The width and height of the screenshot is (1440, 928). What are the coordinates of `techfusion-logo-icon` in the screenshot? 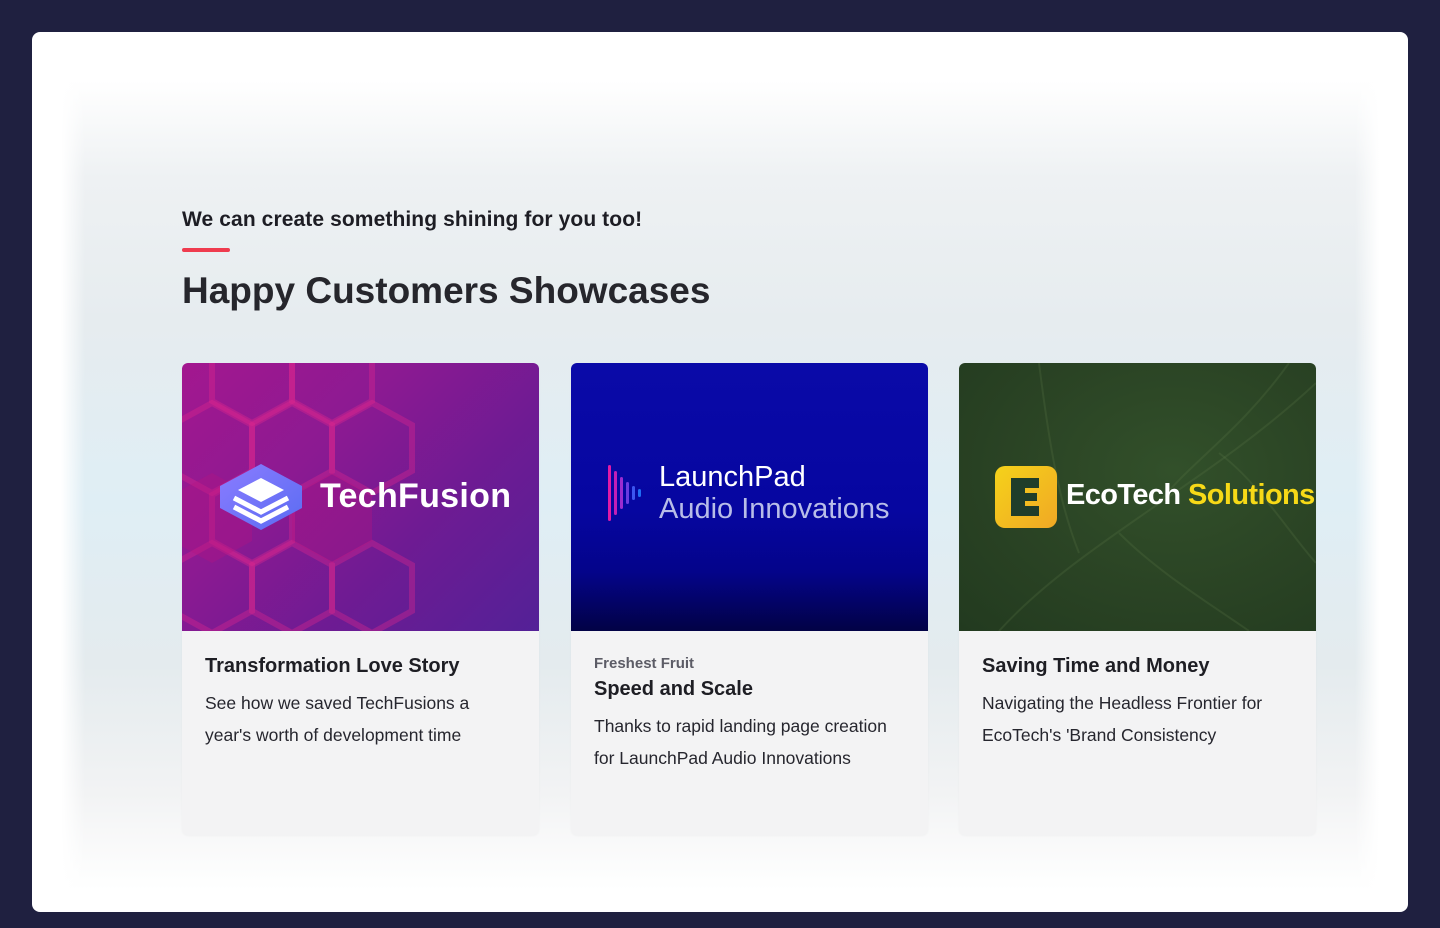 It's located at (261, 497).